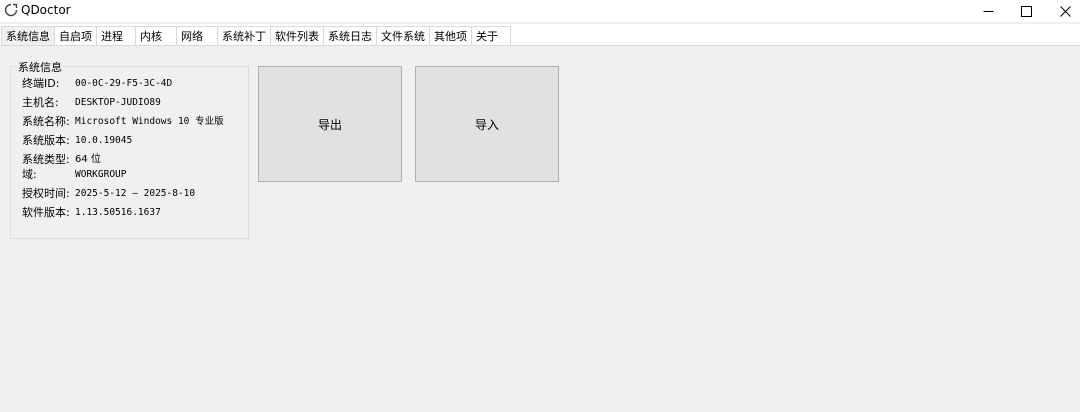 The height and width of the screenshot is (412, 1080). I want to click on system-info-group-title: 系统信息, so click(40, 67).